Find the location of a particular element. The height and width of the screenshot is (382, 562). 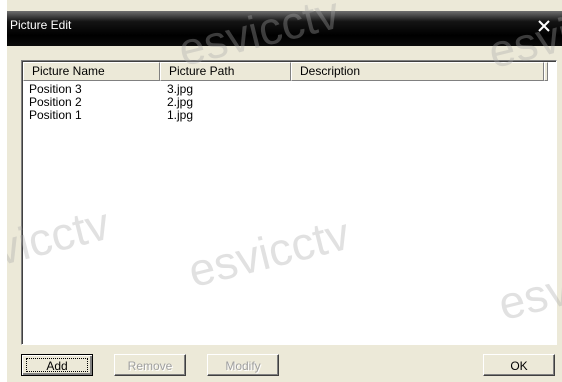

list-item: Position 1 1.jpg is located at coordinates (288, 115).